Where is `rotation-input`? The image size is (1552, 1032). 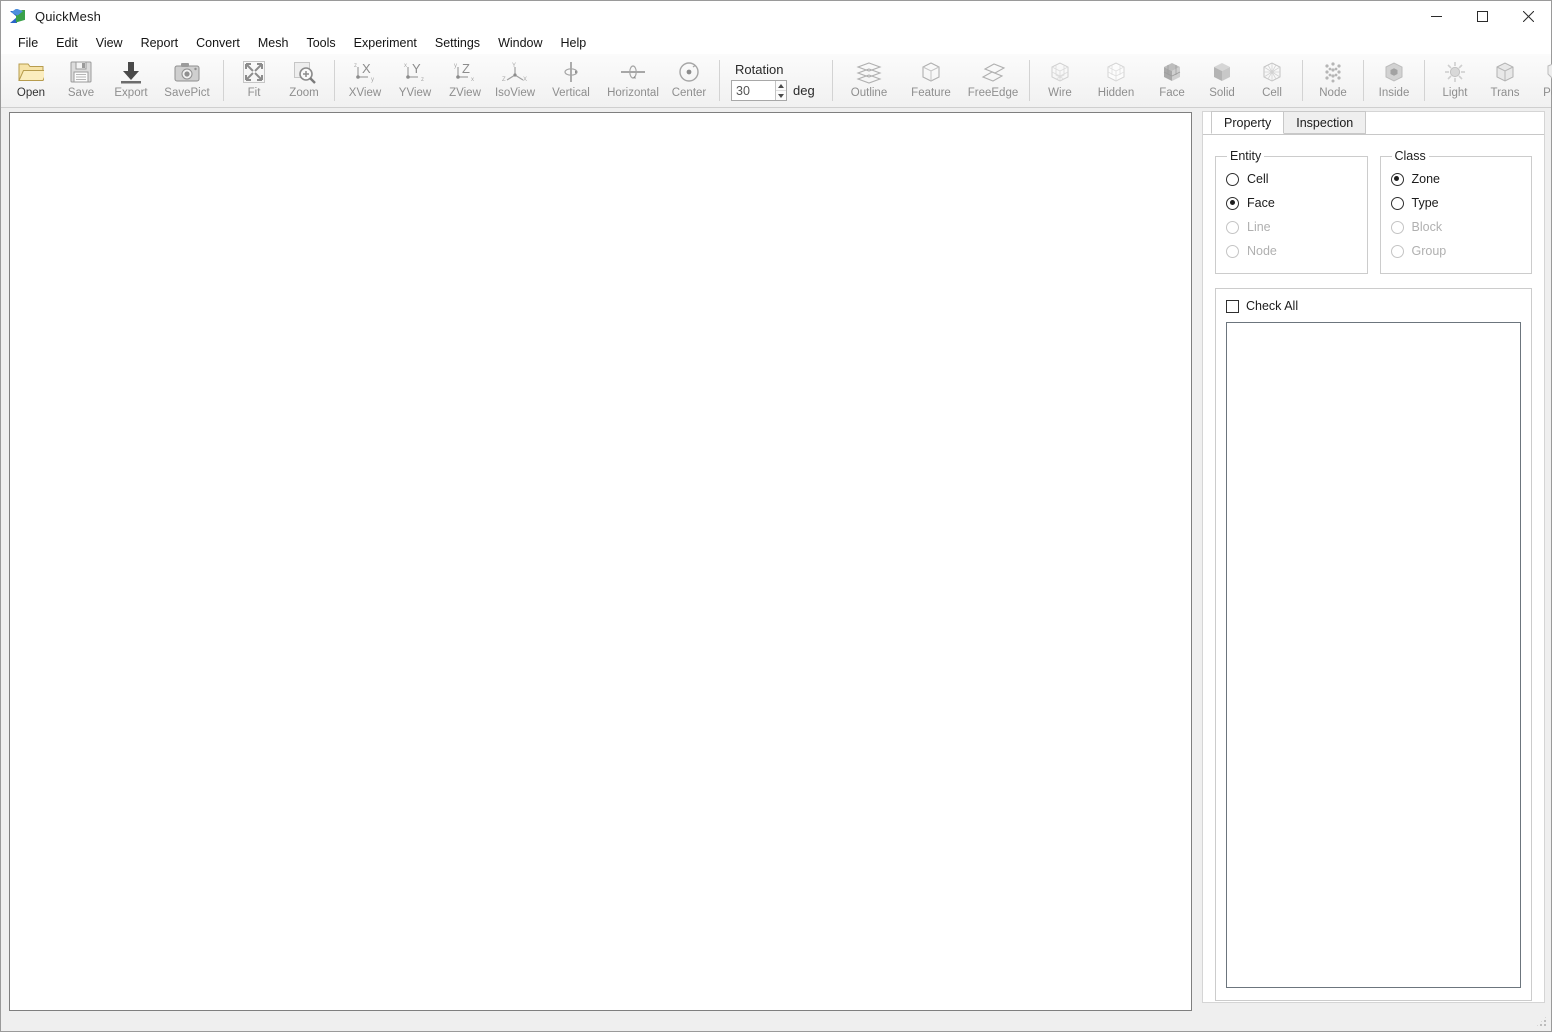
rotation-input is located at coordinates (753, 90).